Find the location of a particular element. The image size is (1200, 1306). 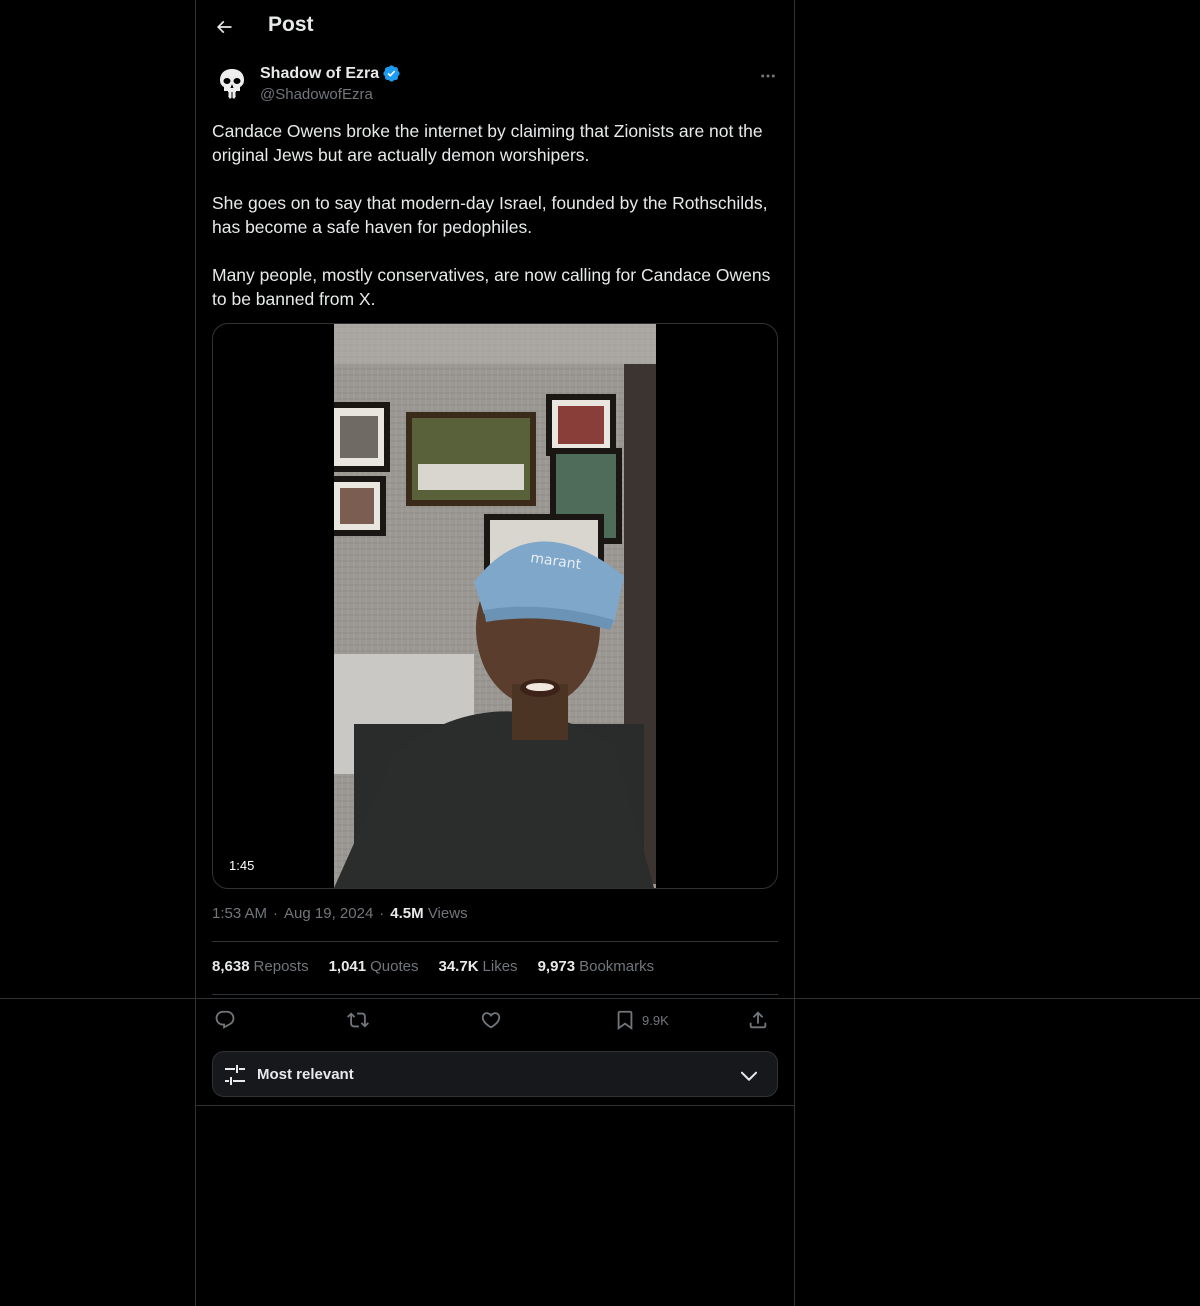

reply-sort-dropdown: Most relevant is located at coordinates (495, 1074).